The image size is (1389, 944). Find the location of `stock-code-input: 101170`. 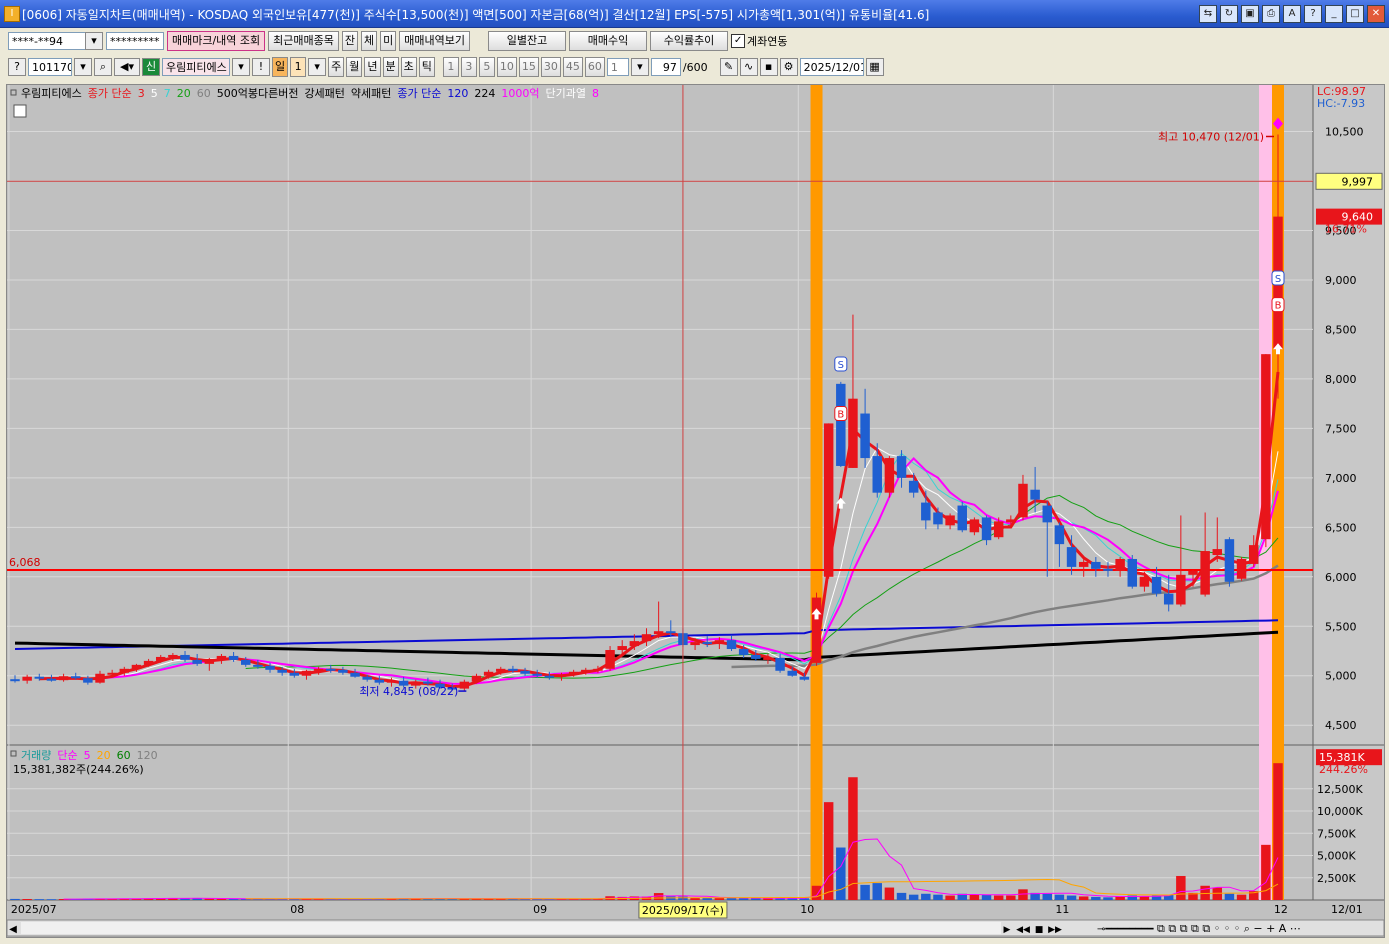

stock-code-input: 101170 is located at coordinates (50, 67).